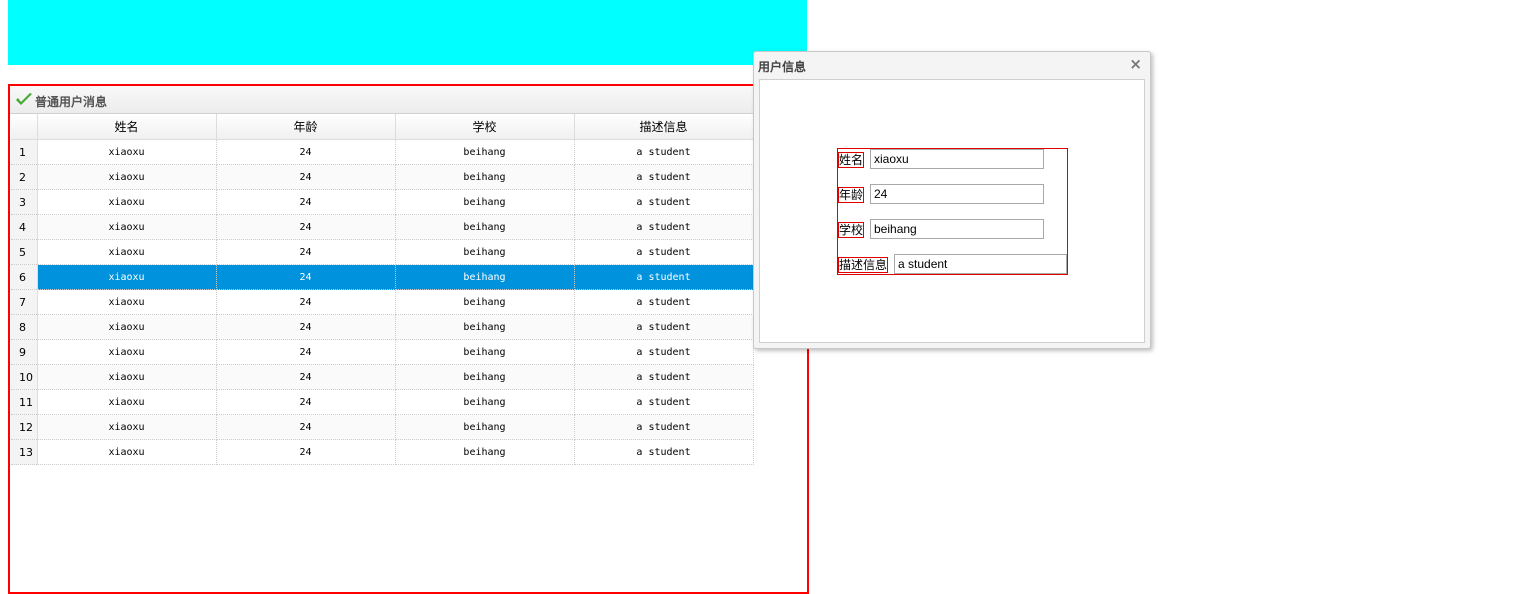 This screenshot has width=1538, height=594. I want to click on dialog-body: 姓名 年龄 学校 描述信息, so click(952, 211).